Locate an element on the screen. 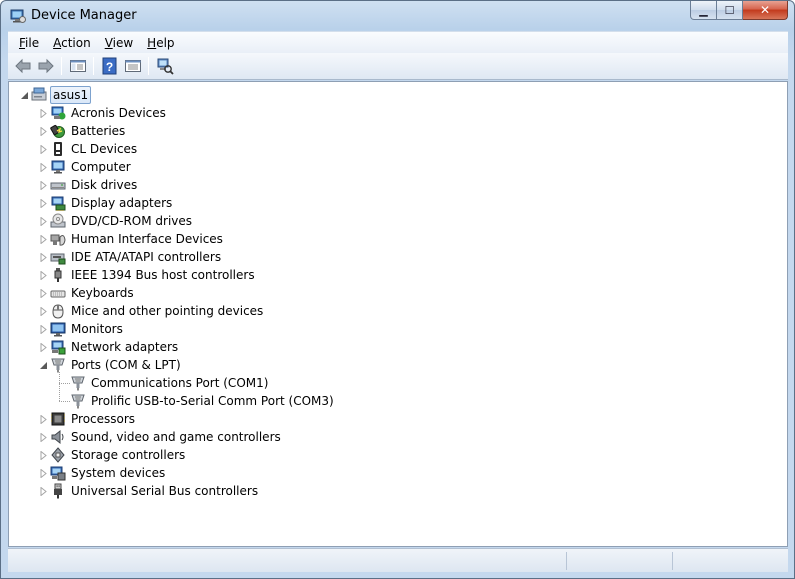 This screenshot has width=795, height=579. tree-node-label: Network adapters is located at coordinates (125, 347).